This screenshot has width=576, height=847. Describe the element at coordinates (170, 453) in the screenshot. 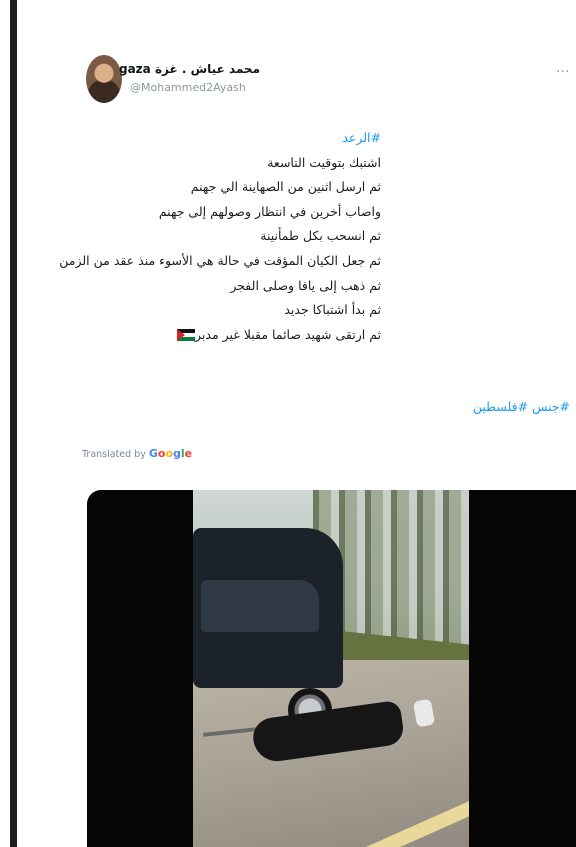

I see `google-logo: Google` at that location.